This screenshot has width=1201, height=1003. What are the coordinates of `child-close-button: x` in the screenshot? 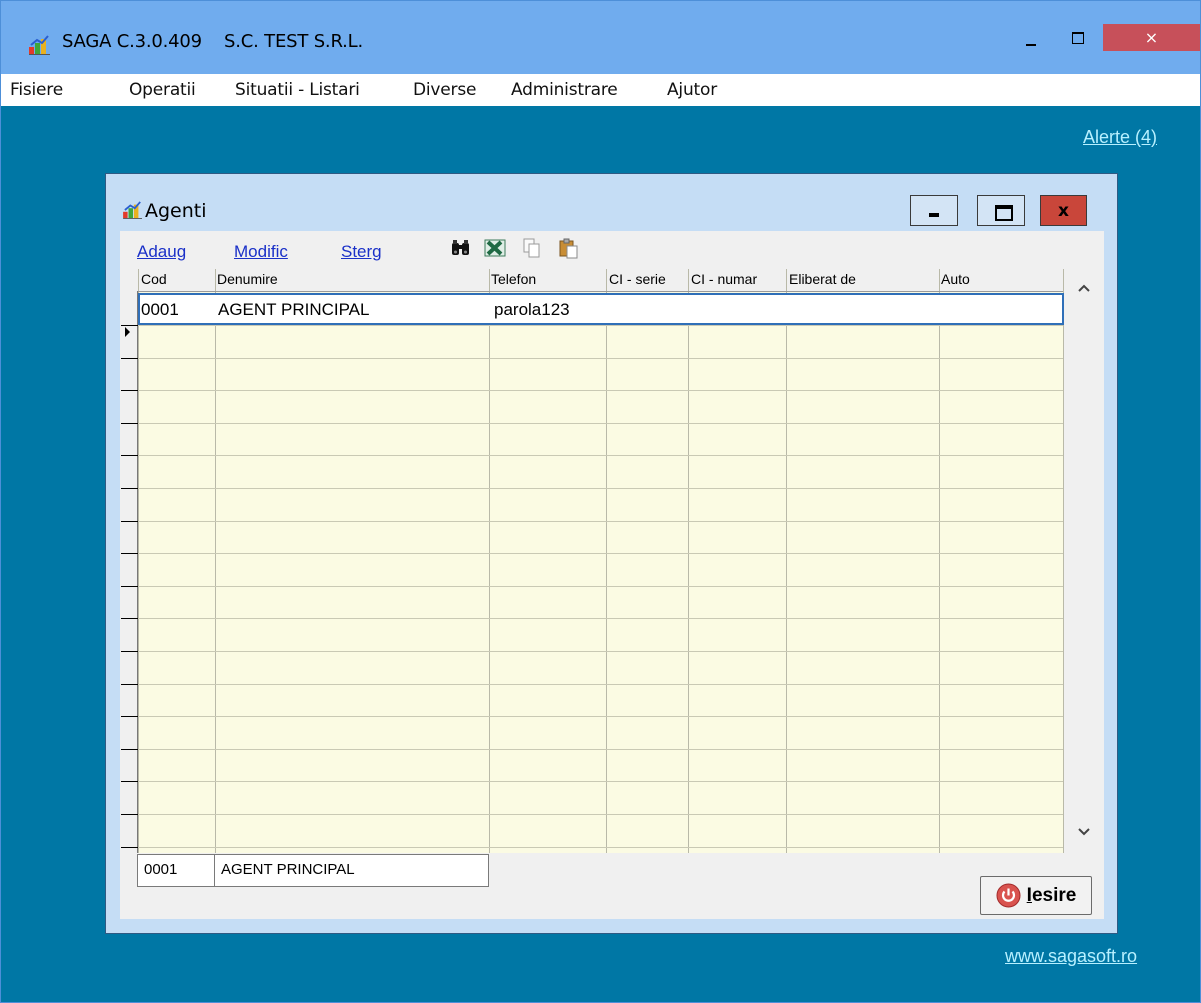 It's located at (1063, 210).